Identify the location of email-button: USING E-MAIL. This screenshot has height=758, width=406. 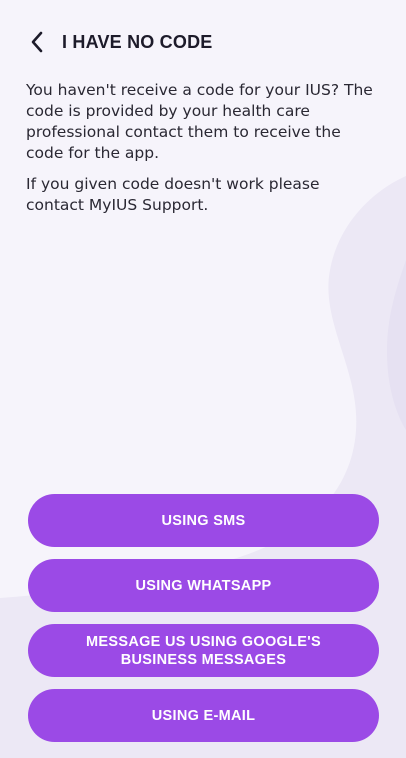
(203, 715).